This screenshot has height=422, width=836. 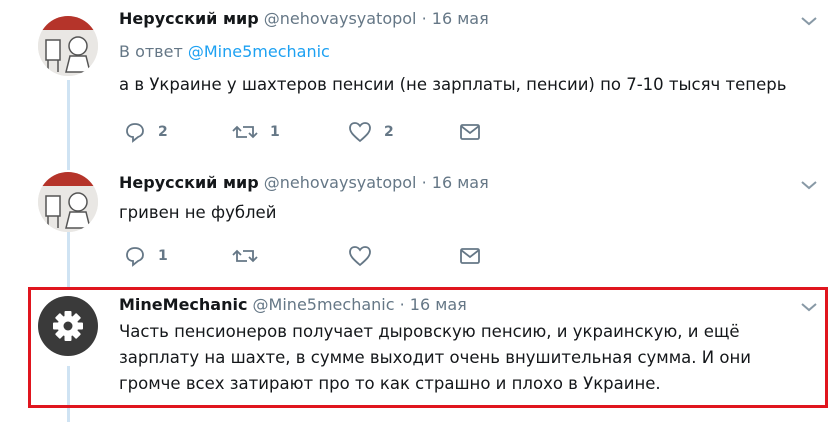 What do you see at coordinates (163, 256) in the screenshot?
I see `reply-count: 1` at bounding box center [163, 256].